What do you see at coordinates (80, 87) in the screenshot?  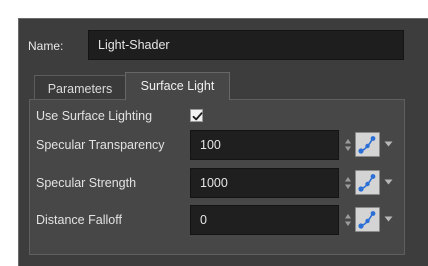 I see `tab-parameters: Parameters` at bounding box center [80, 87].